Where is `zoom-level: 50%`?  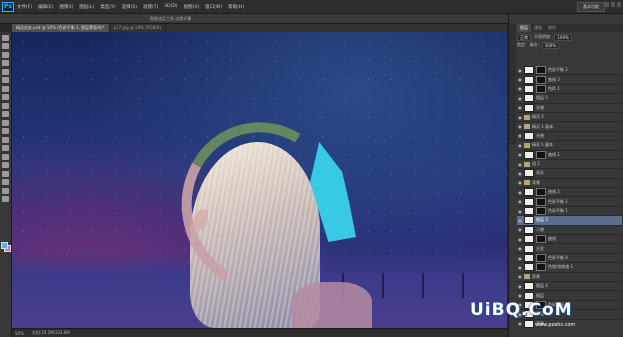
zoom-level: 50% is located at coordinates (19, 333).